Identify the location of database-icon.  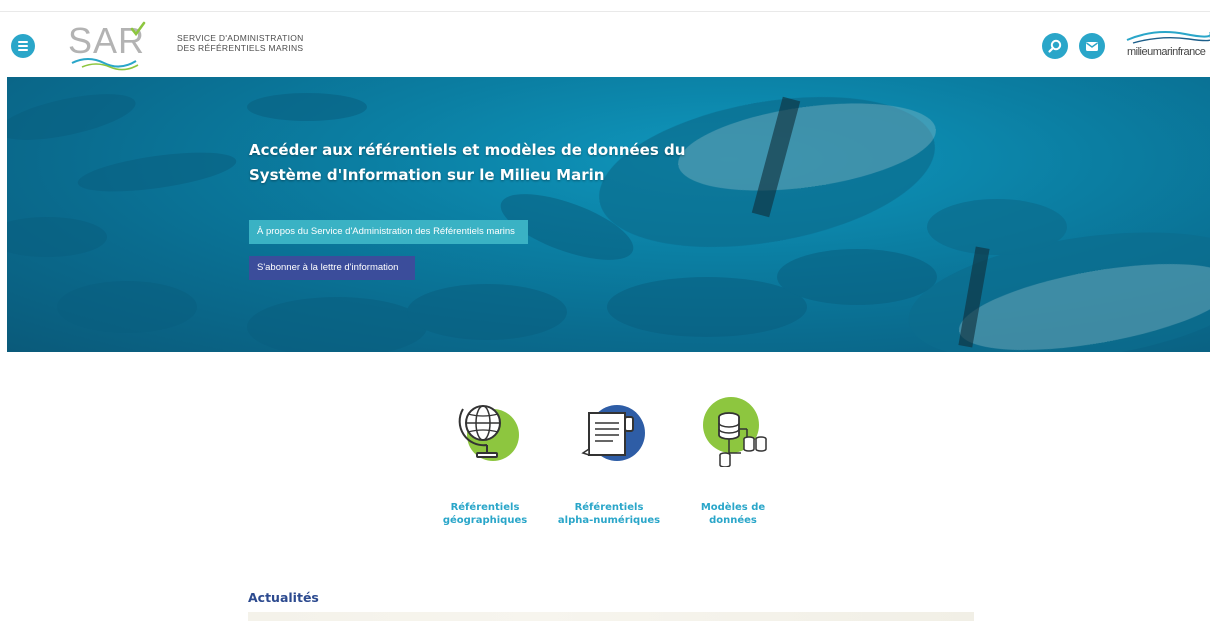
(733, 431).